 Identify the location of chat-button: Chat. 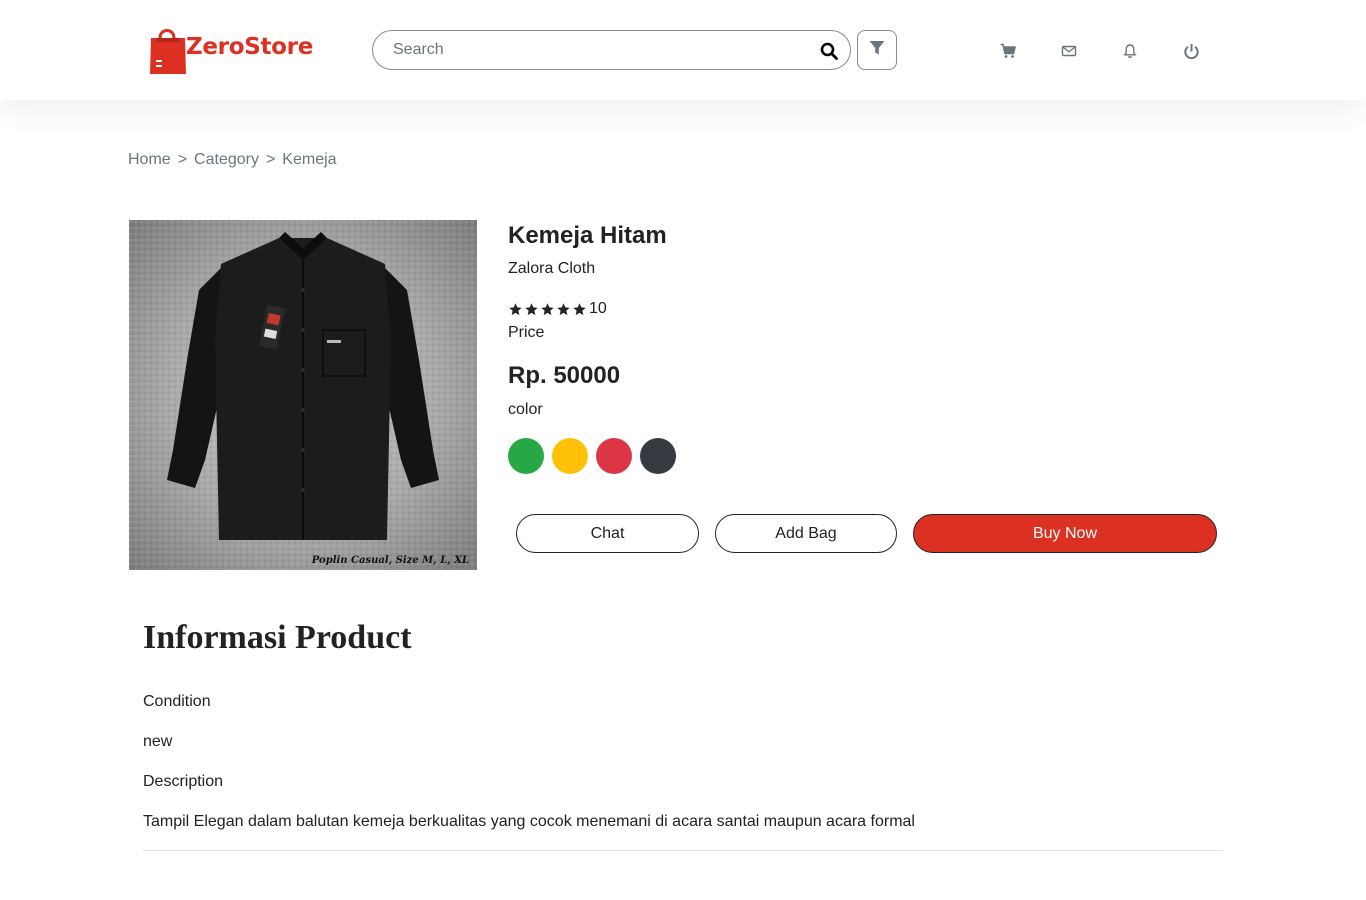
(607, 533).